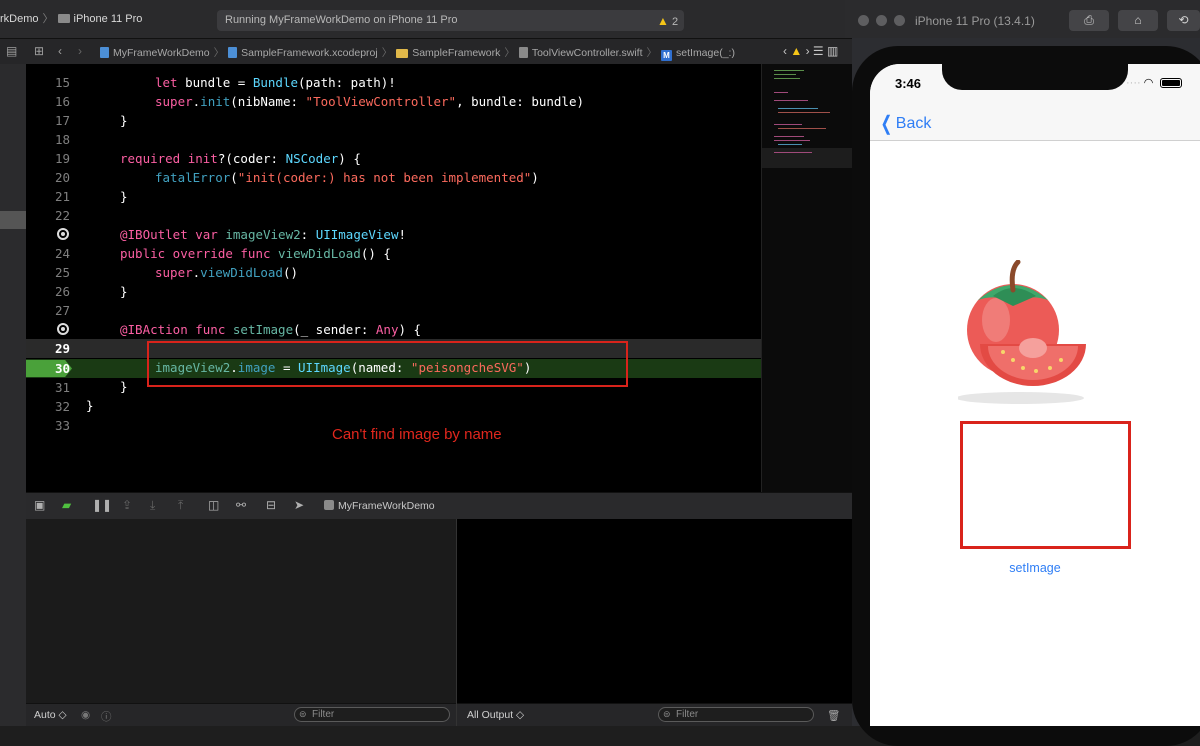  Describe the element at coordinates (63, 18) in the screenshot. I see `device-icon` at that location.